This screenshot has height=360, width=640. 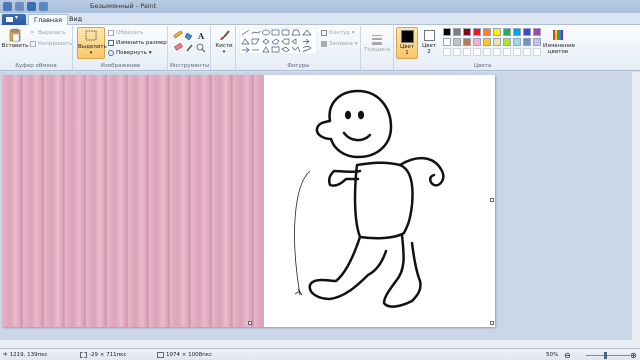 I want to click on text-icon: A, so click(x=201, y=36).